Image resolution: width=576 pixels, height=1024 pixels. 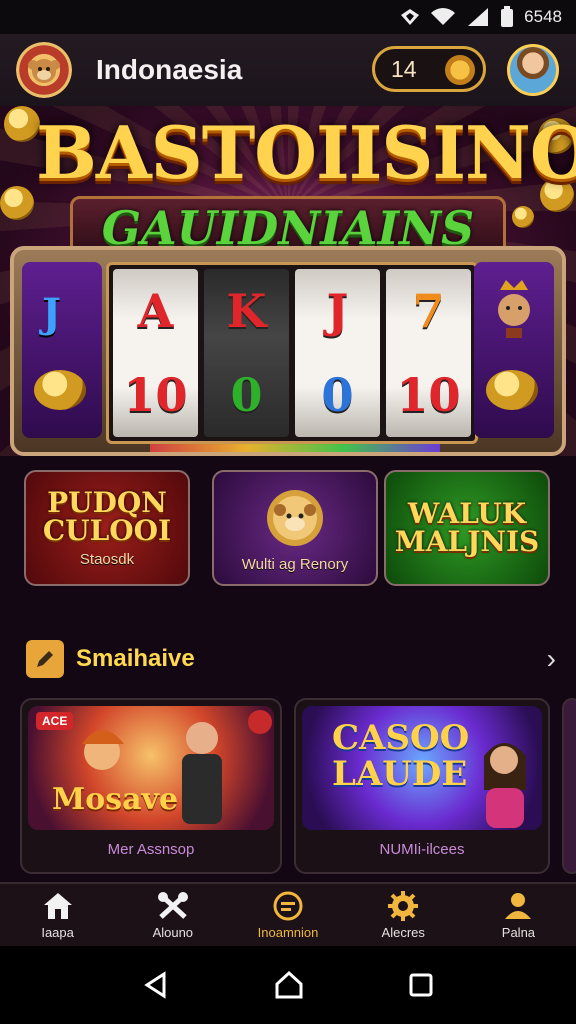 I want to click on game-card-1: ACE Mosave Mer Assnsop, so click(x=151, y=786).